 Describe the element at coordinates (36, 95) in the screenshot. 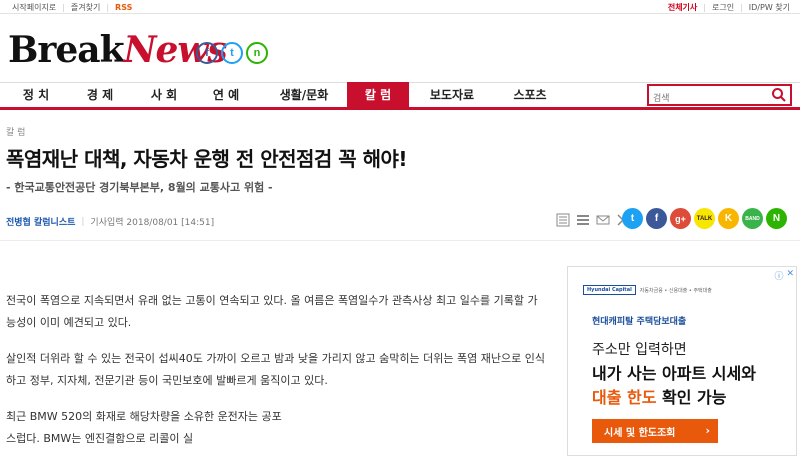

I see `nav-item-politics: 정 치` at that location.